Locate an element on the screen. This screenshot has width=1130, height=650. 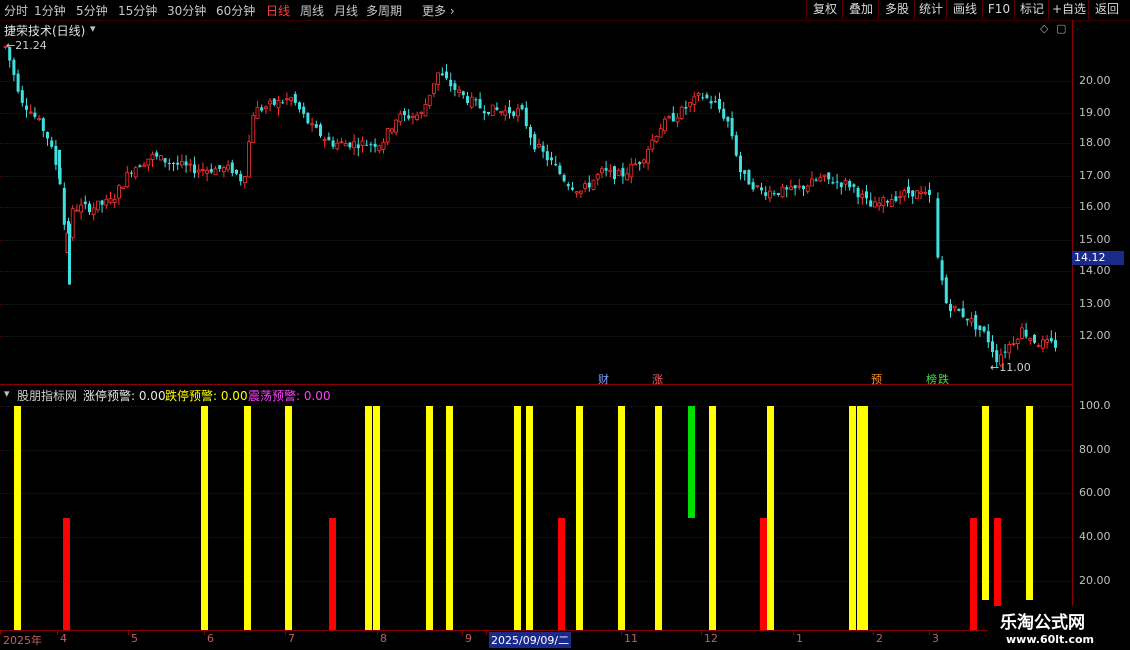
period-tab-multi: 多周期 is located at coordinates (384, 10).